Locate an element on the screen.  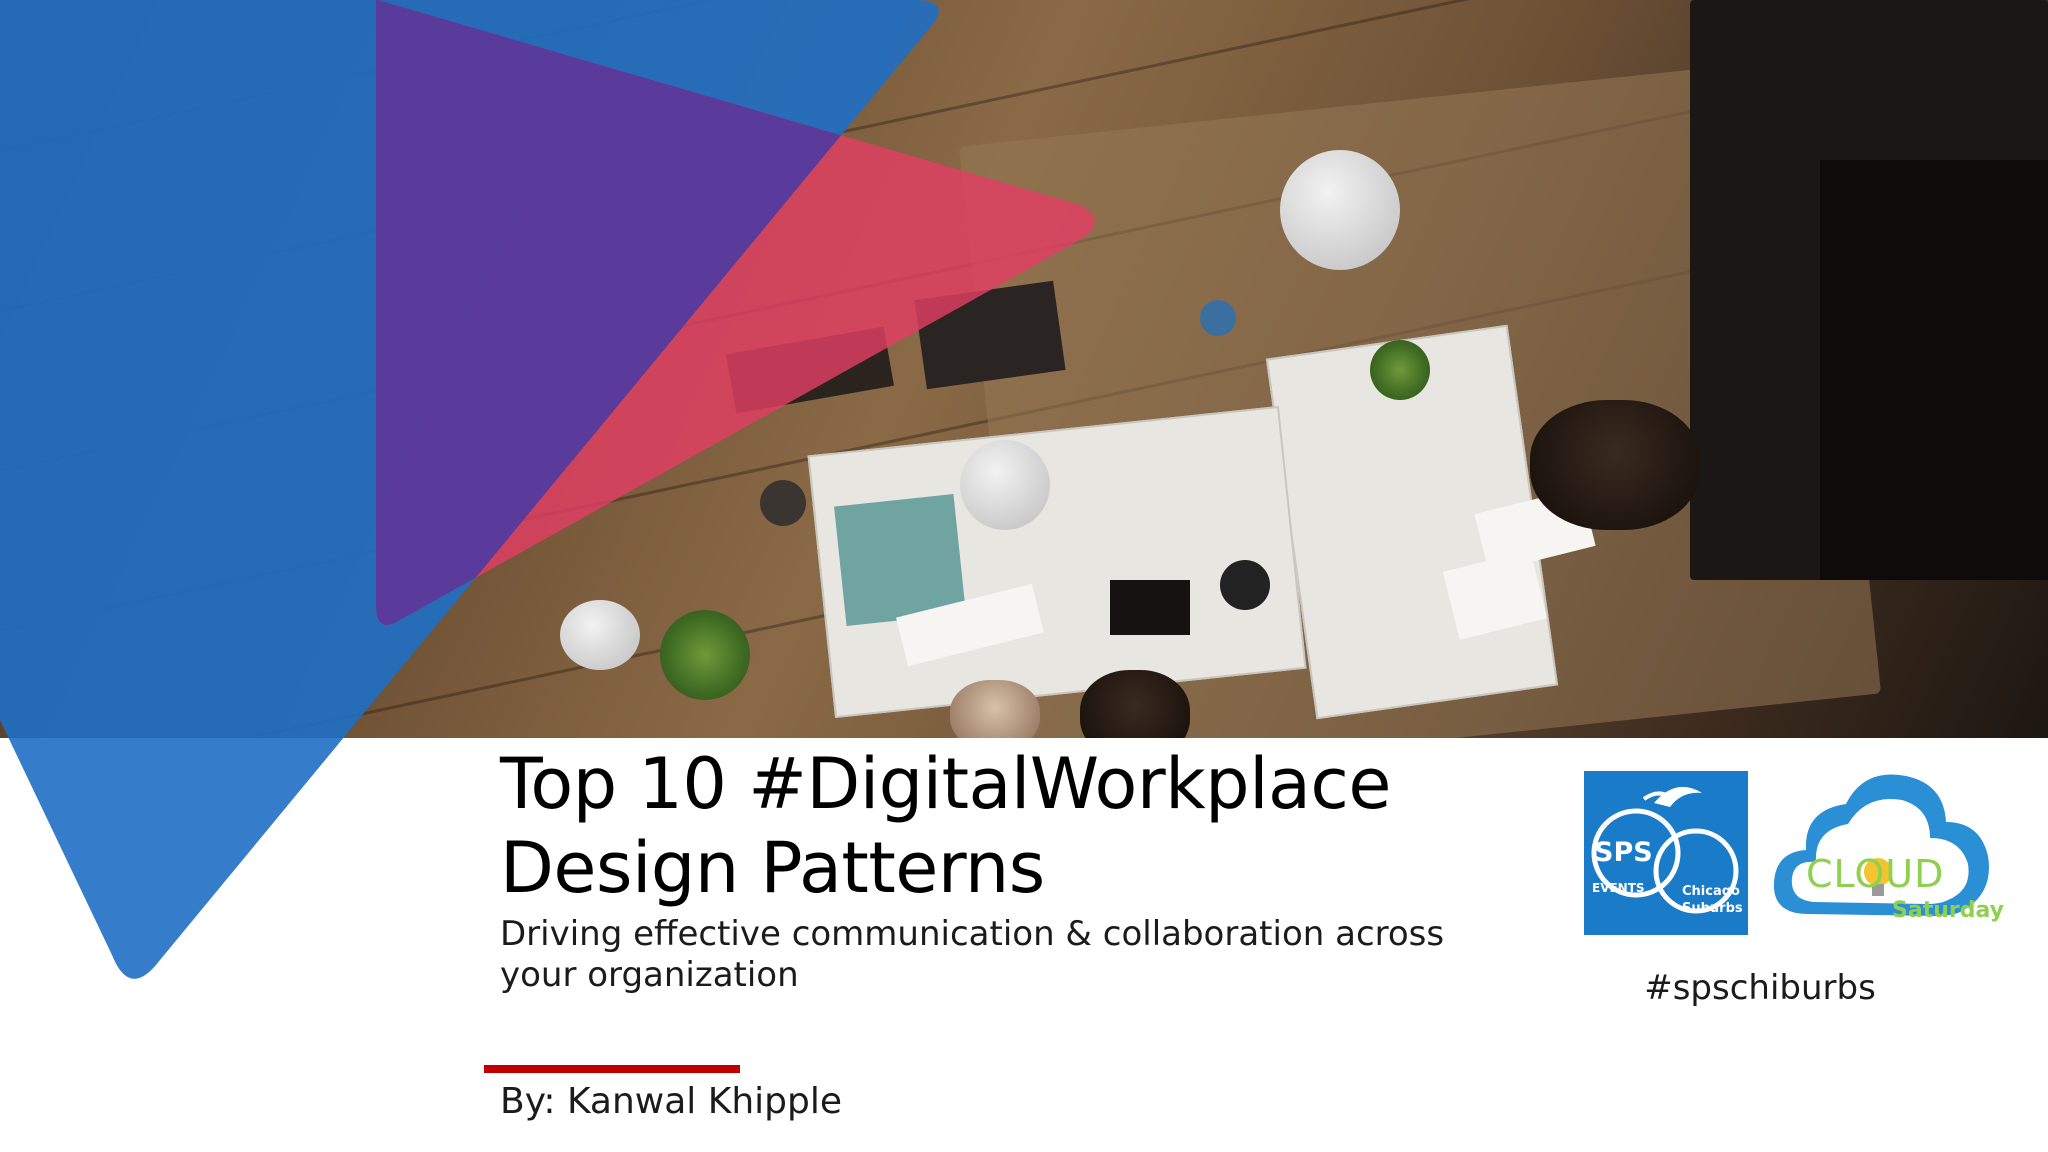
accent-bar is located at coordinates (612, 1069).